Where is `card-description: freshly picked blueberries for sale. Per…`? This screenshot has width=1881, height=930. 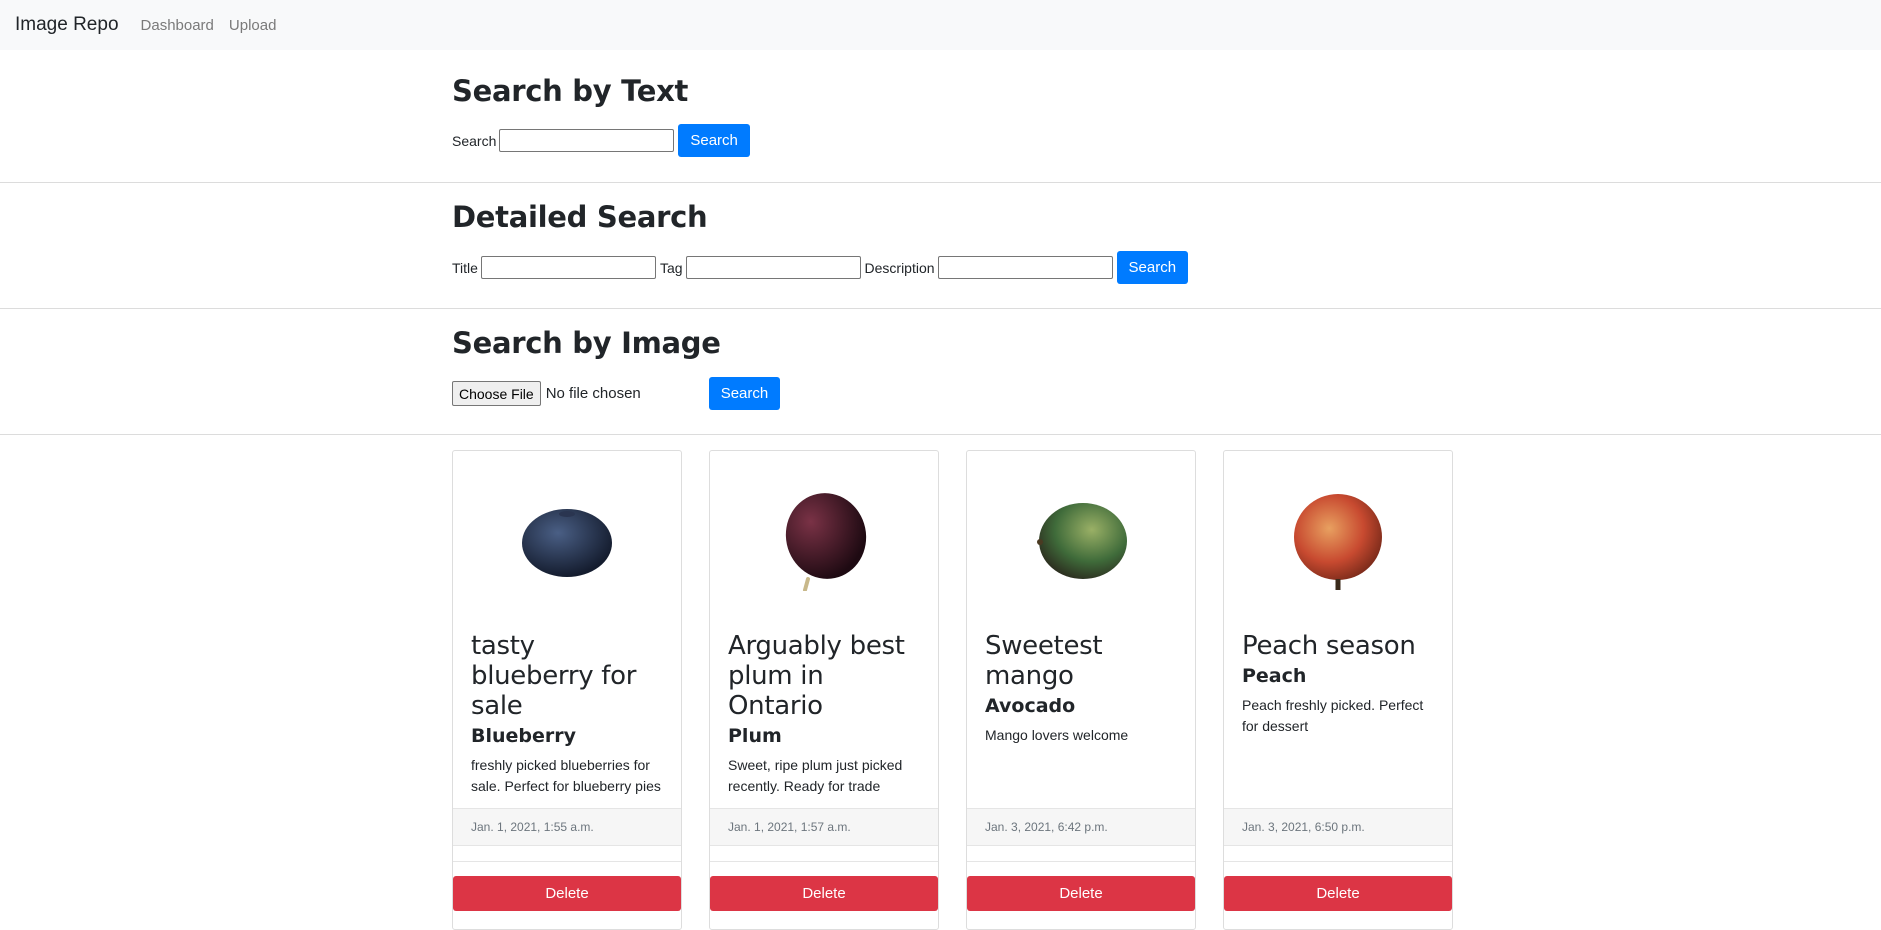
card-description: freshly picked blueberries for sale. Per… is located at coordinates (566, 775).